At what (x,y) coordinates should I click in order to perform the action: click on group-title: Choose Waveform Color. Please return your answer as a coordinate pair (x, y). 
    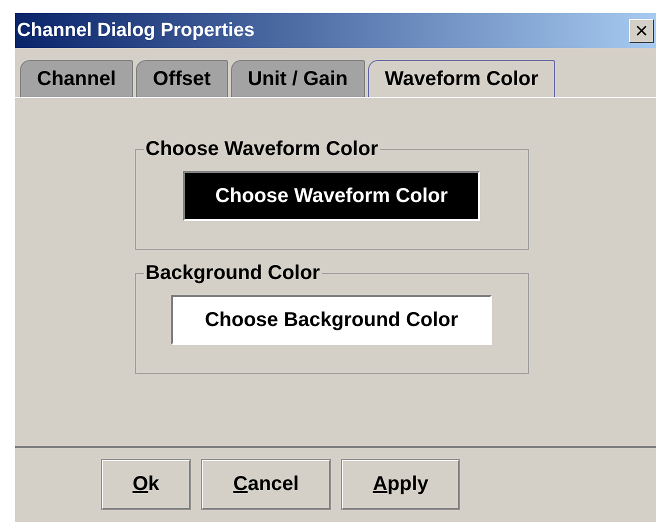
    Looking at the image, I should click on (262, 149).